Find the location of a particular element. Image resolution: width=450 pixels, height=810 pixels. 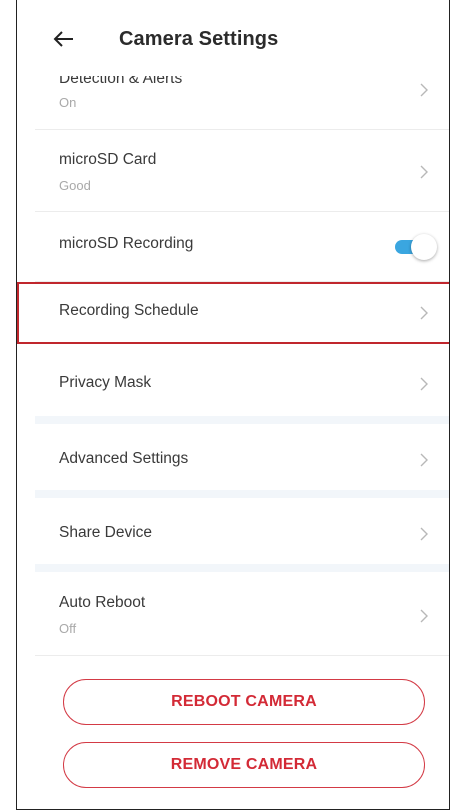

arrow-left-icon is located at coordinates (63, 39).